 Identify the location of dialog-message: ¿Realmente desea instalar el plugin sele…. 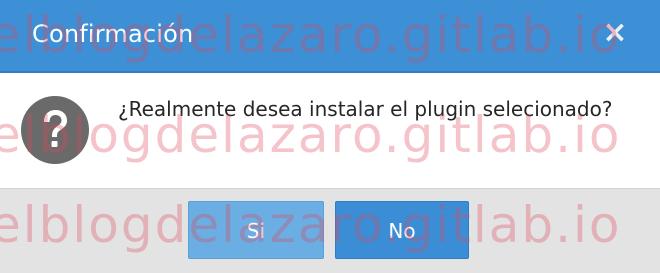
(365, 109).